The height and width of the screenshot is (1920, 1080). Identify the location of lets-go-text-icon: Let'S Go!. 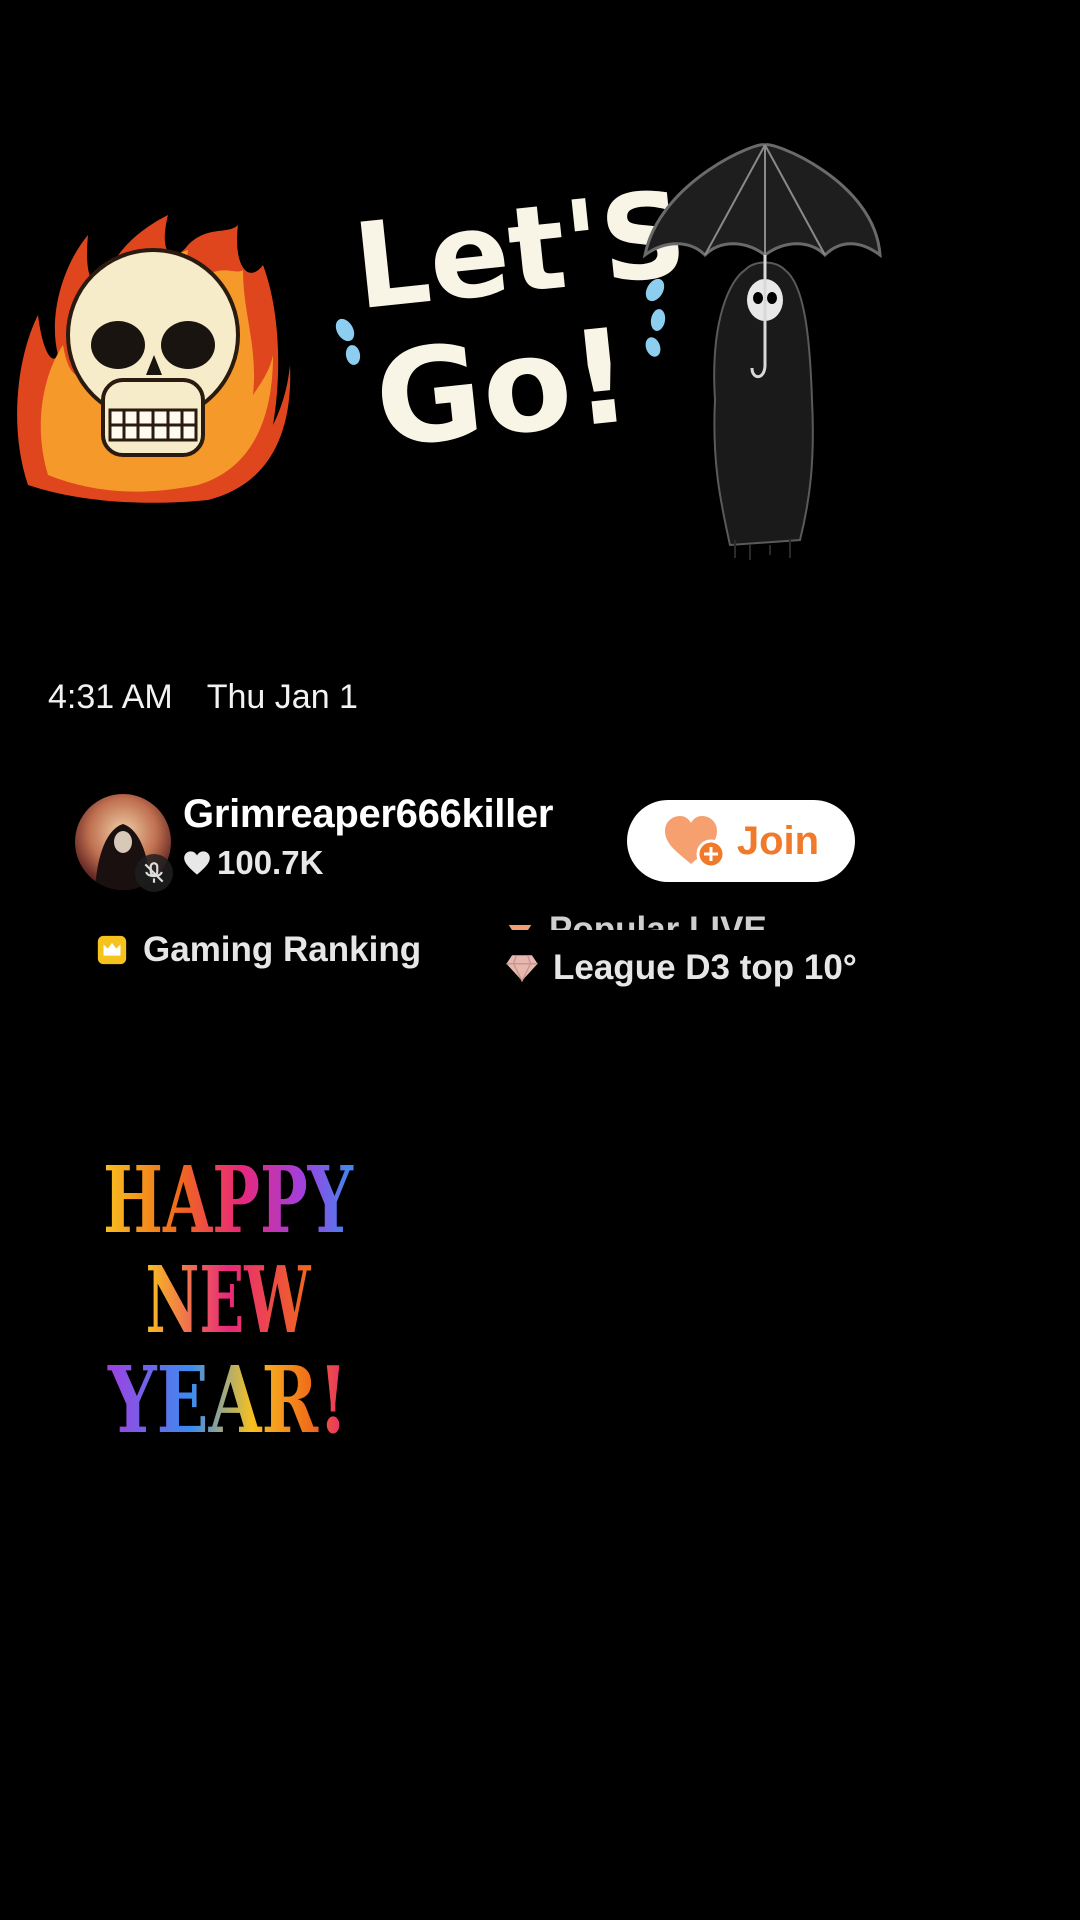
(514, 320).